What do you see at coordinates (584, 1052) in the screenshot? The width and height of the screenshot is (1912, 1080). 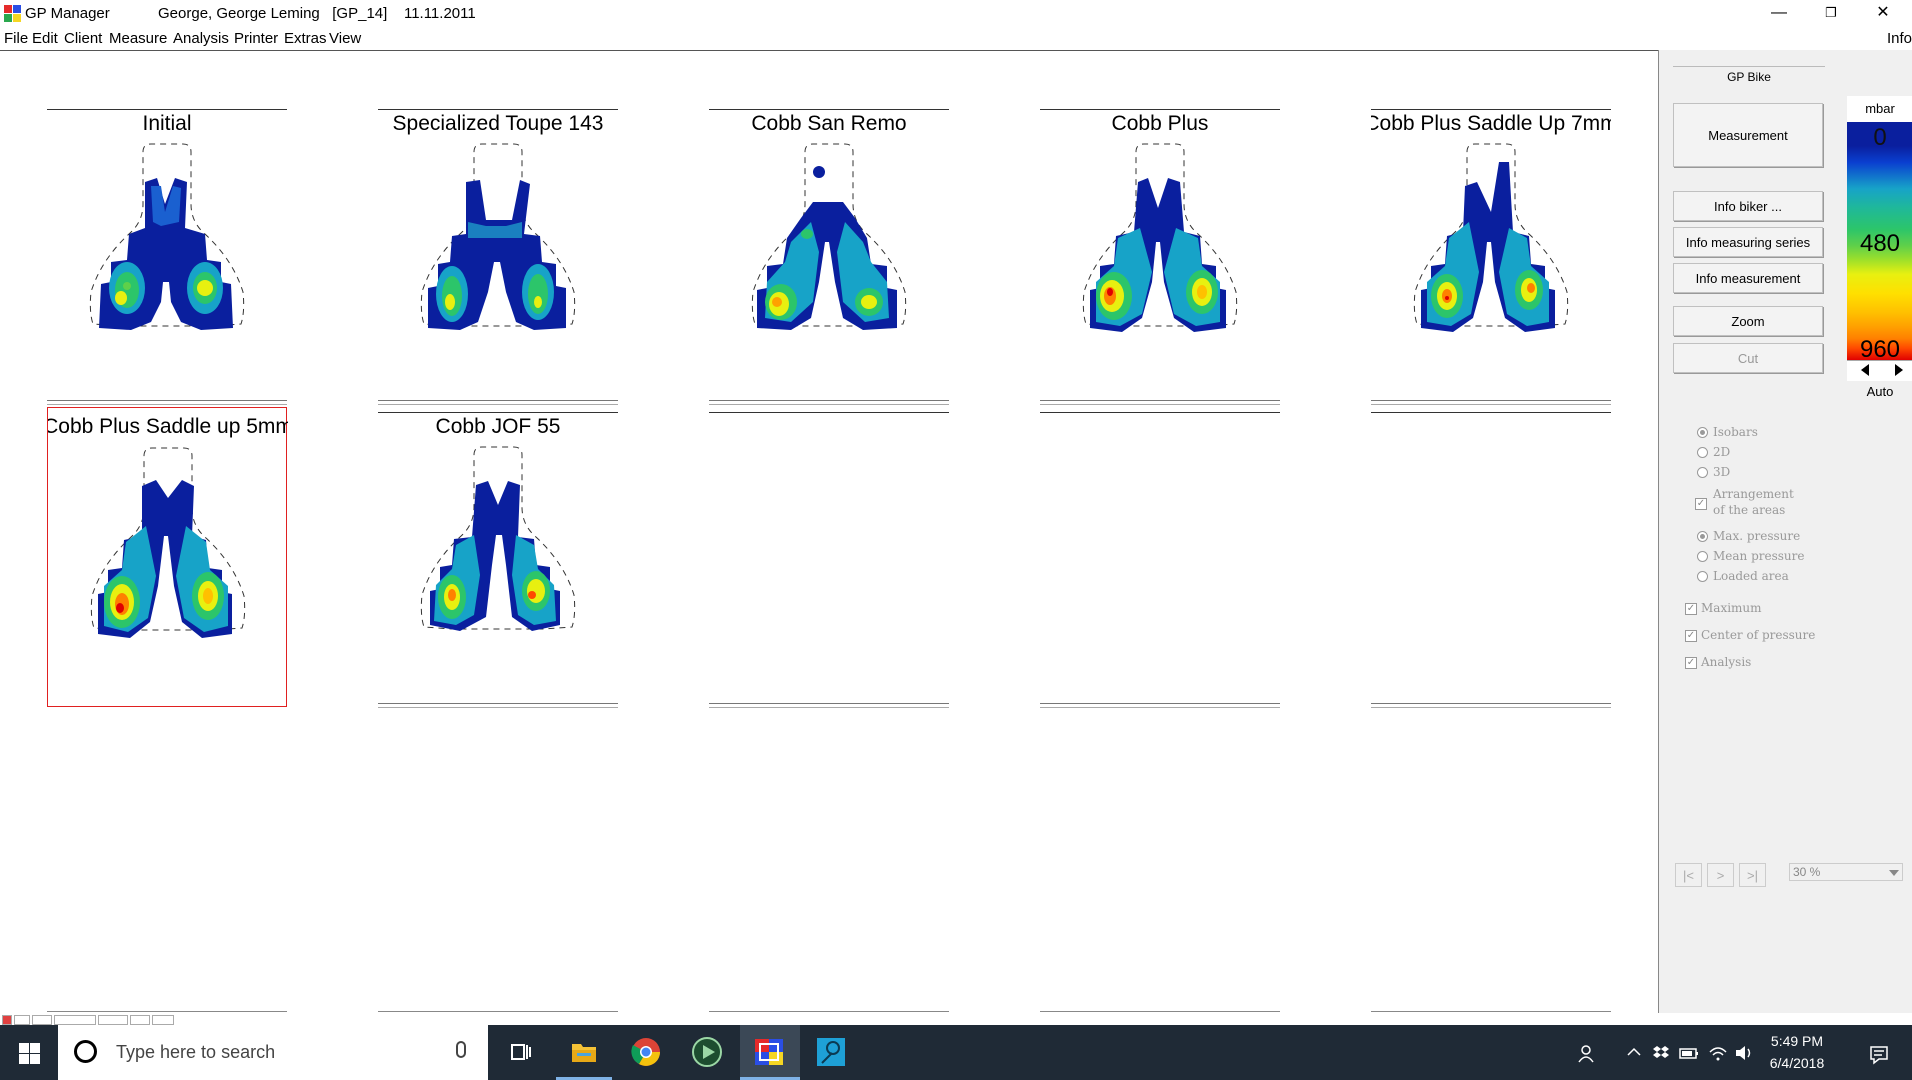 I see `file-explorer-icon` at bounding box center [584, 1052].